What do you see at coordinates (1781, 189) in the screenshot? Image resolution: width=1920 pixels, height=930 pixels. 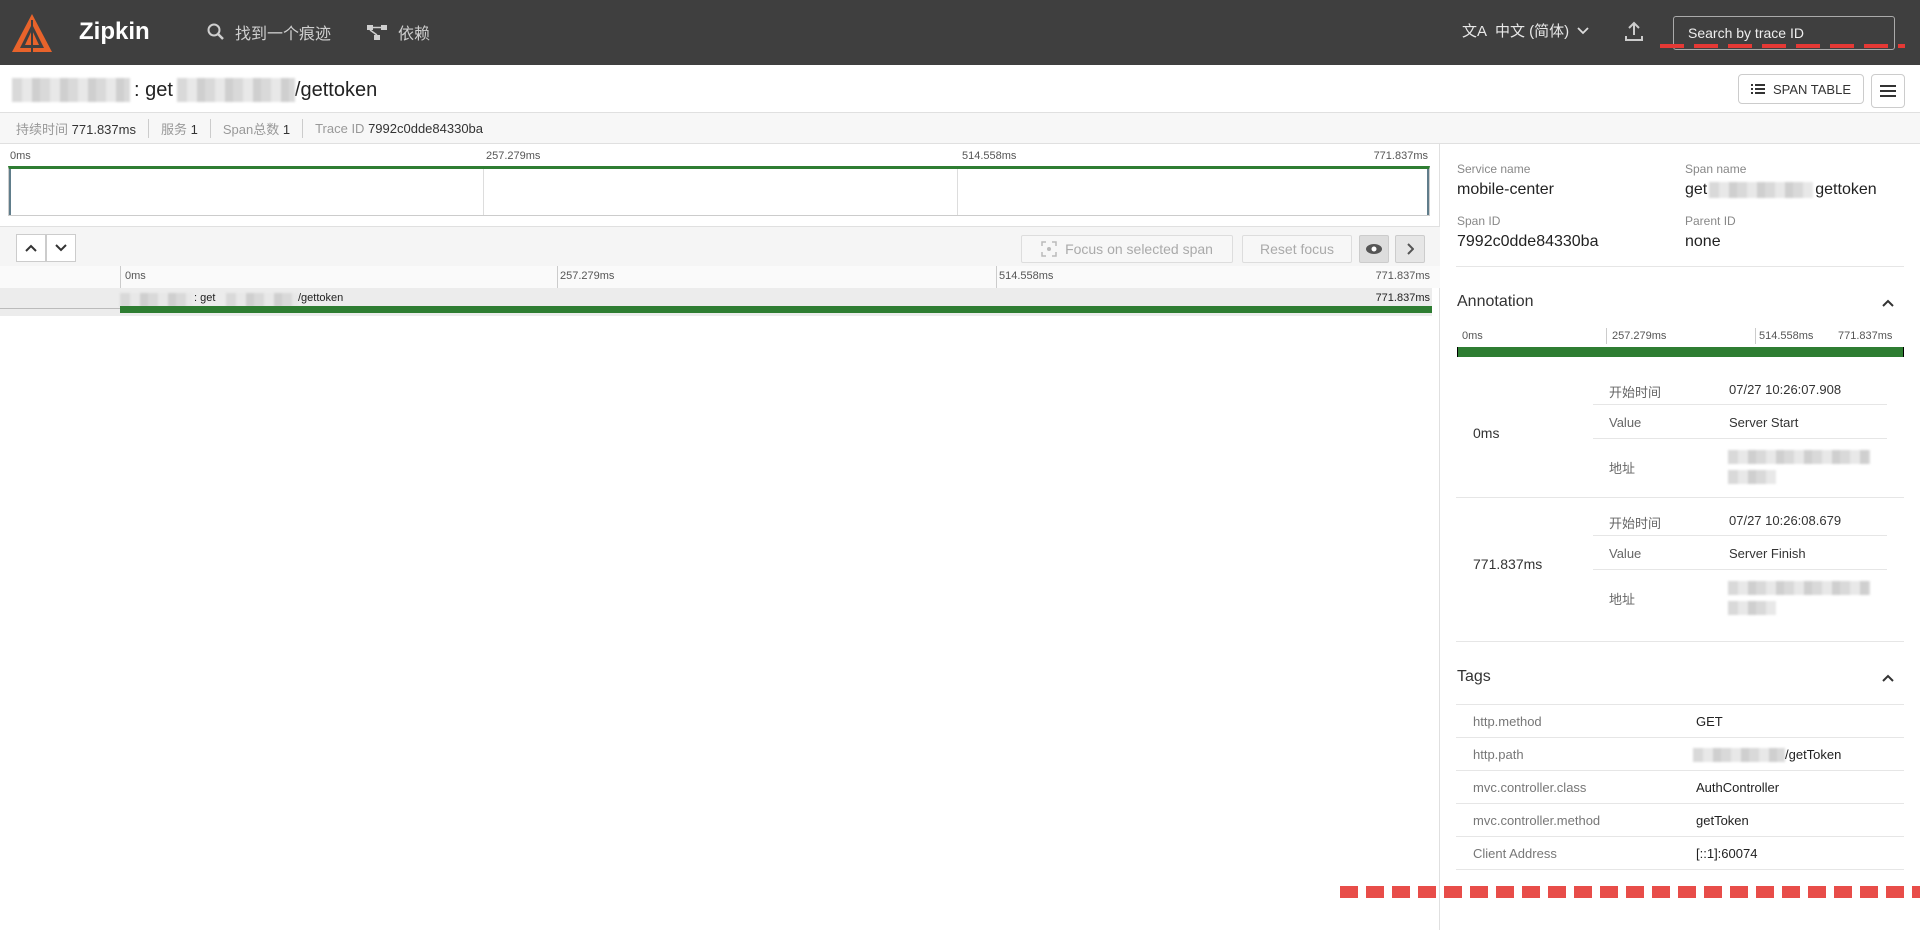 I see `span-name-value: get gettoken` at bounding box center [1781, 189].